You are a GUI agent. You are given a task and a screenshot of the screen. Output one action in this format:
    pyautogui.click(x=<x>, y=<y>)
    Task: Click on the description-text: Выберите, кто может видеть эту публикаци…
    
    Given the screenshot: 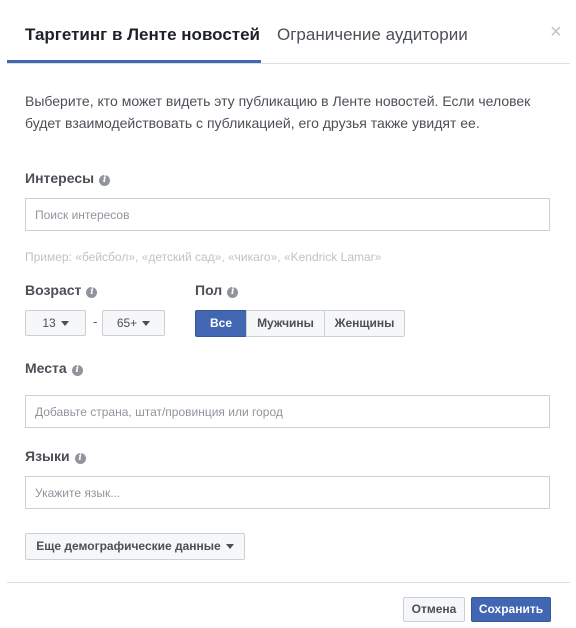 What is the action you would take?
    pyautogui.click(x=278, y=112)
    